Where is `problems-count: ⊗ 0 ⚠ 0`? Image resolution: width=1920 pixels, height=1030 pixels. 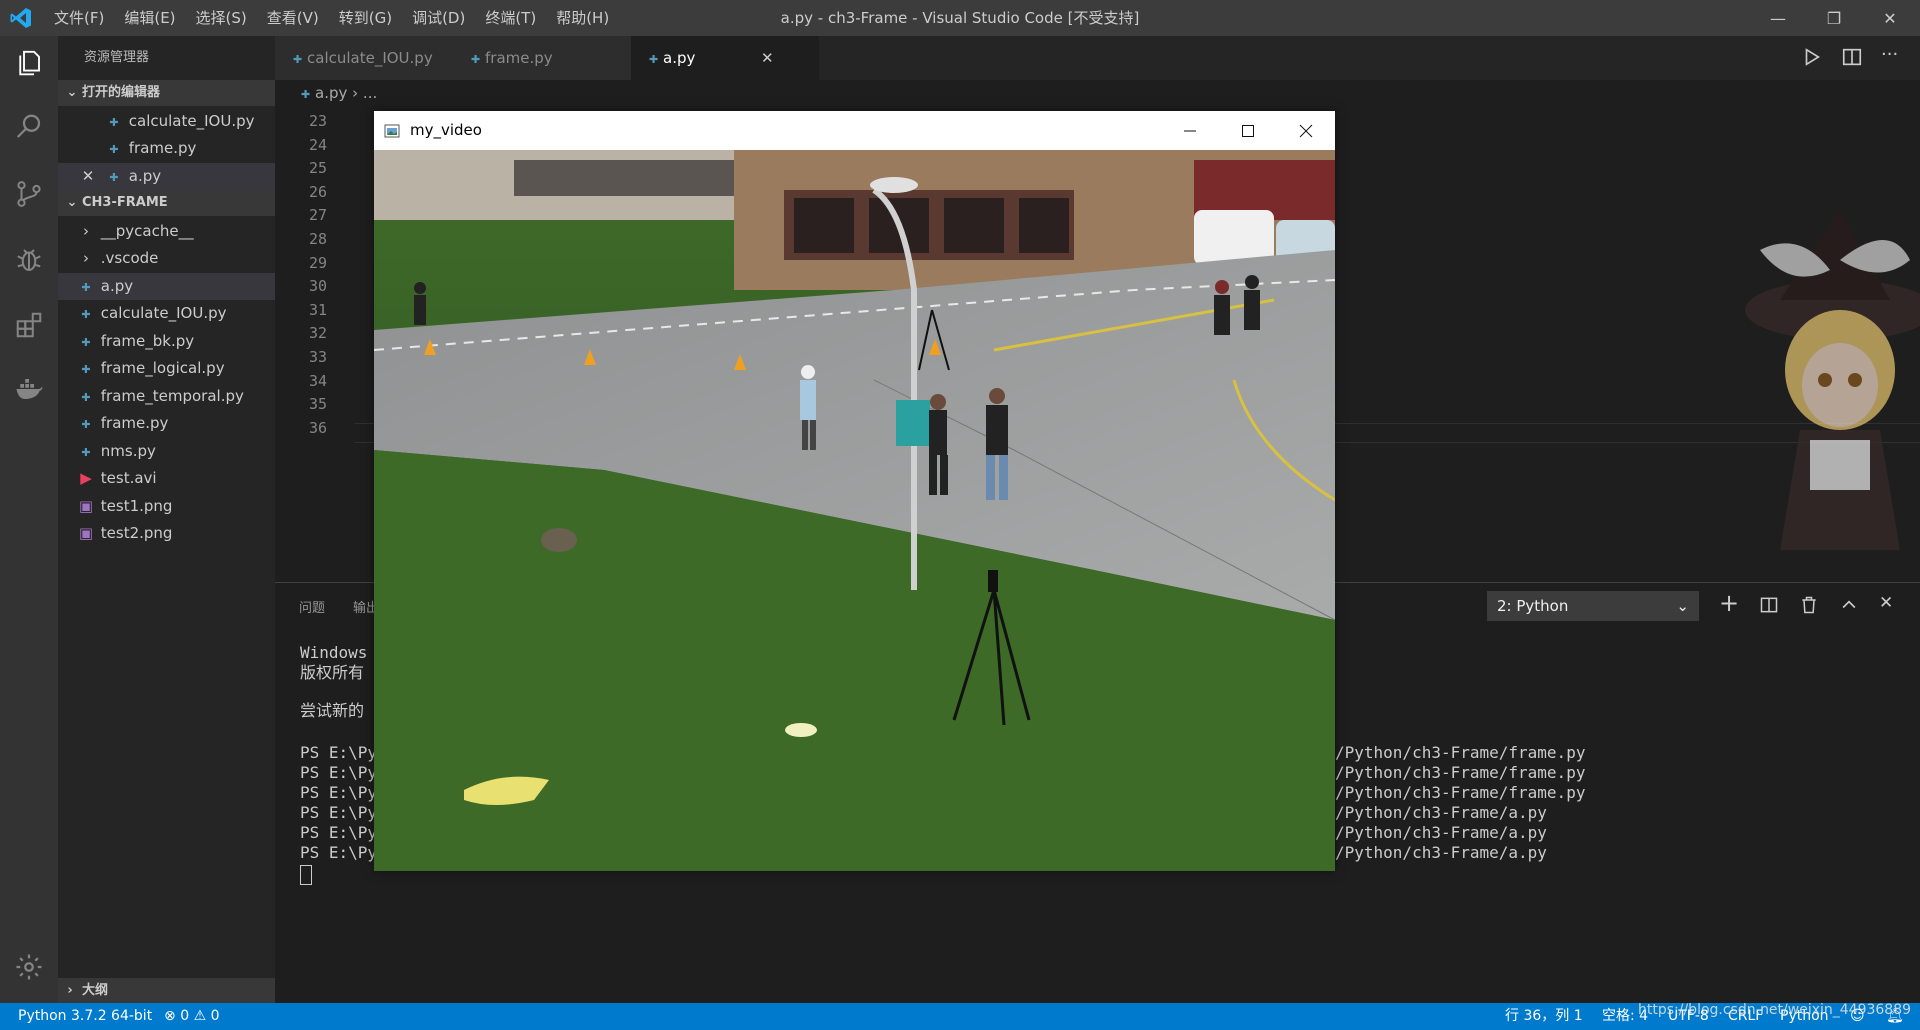 problems-count: ⊗ 0 ⚠ 0 is located at coordinates (192, 1016).